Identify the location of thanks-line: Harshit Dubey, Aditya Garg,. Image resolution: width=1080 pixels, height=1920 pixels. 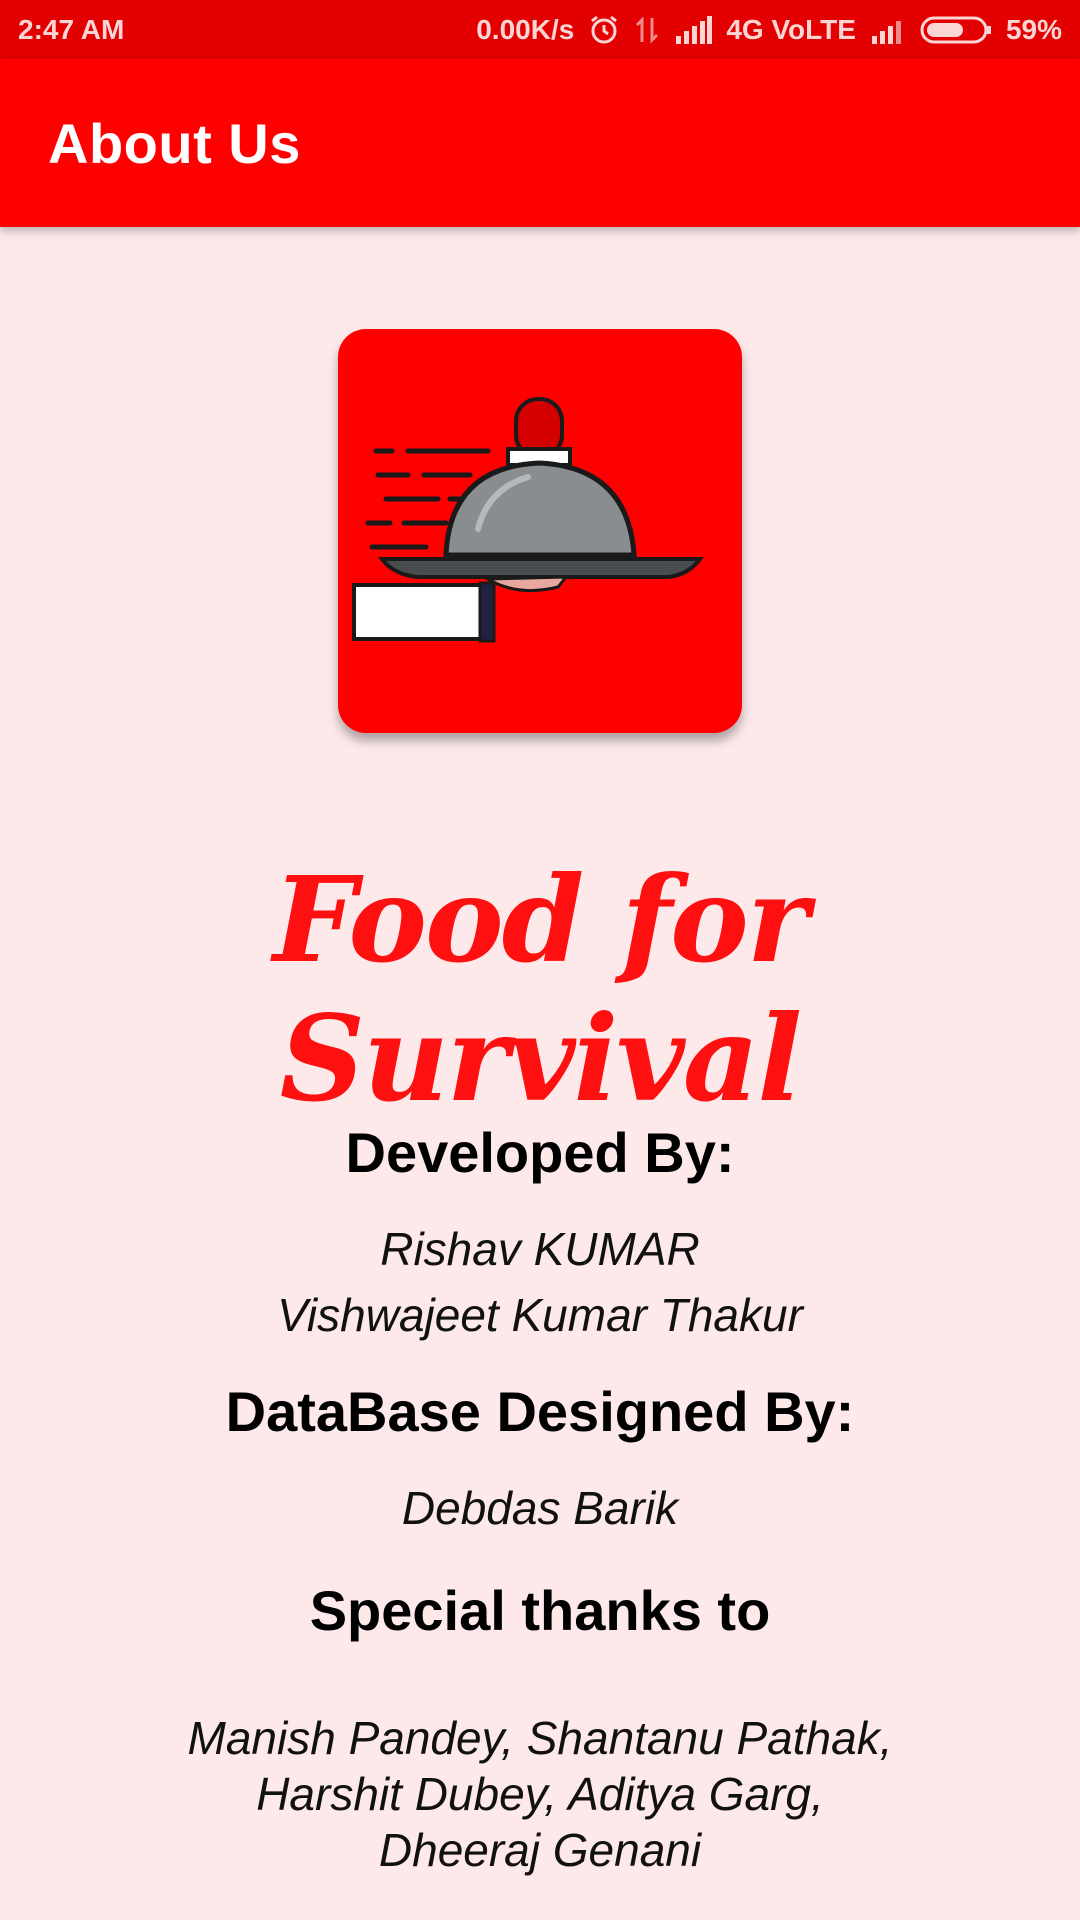
(540, 1794).